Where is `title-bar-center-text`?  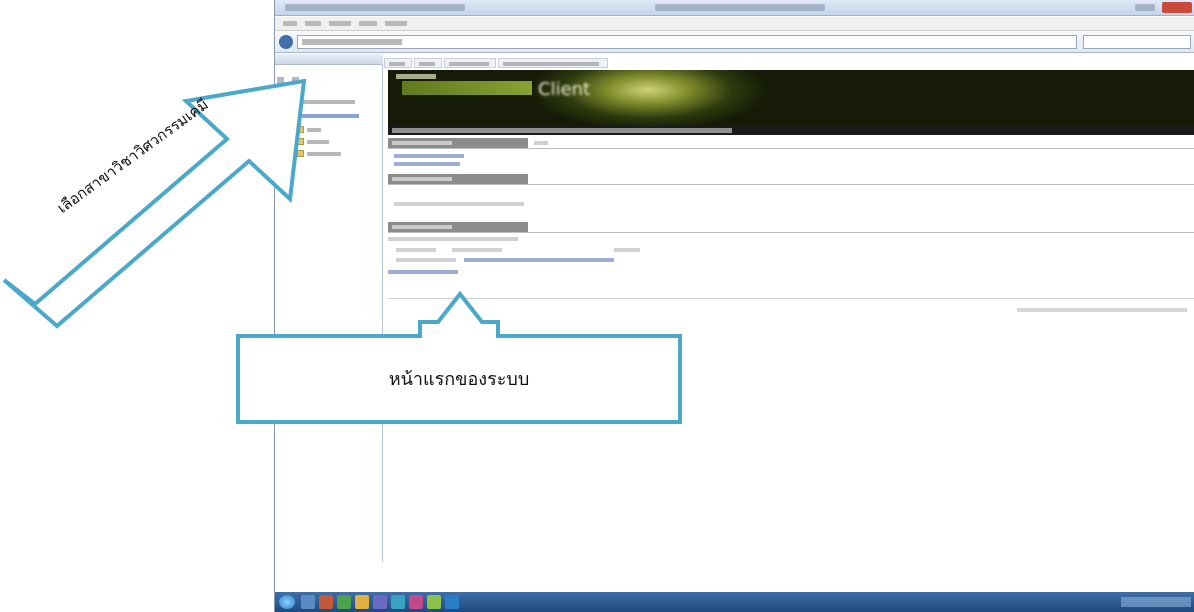 title-bar-center-text is located at coordinates (740, 7).